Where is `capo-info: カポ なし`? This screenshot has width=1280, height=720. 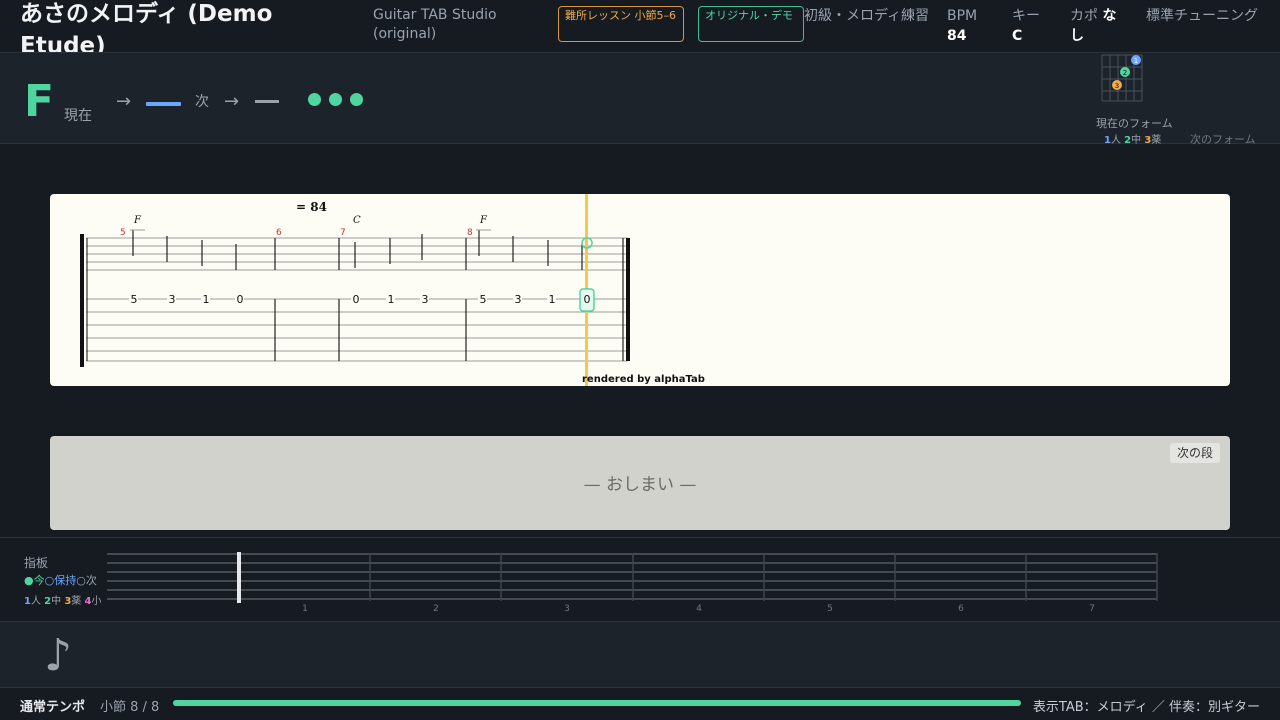
capo-info: カポ なし is located at coordinates (1100, 26).